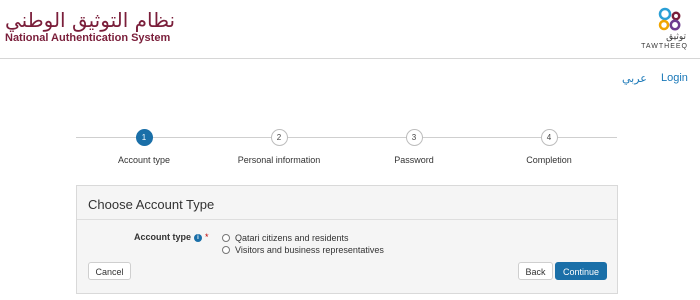 Image resolution: width=700 pixels, height=300 pixels. I want to click on language-switch-link: عربي, so click(634, 78).